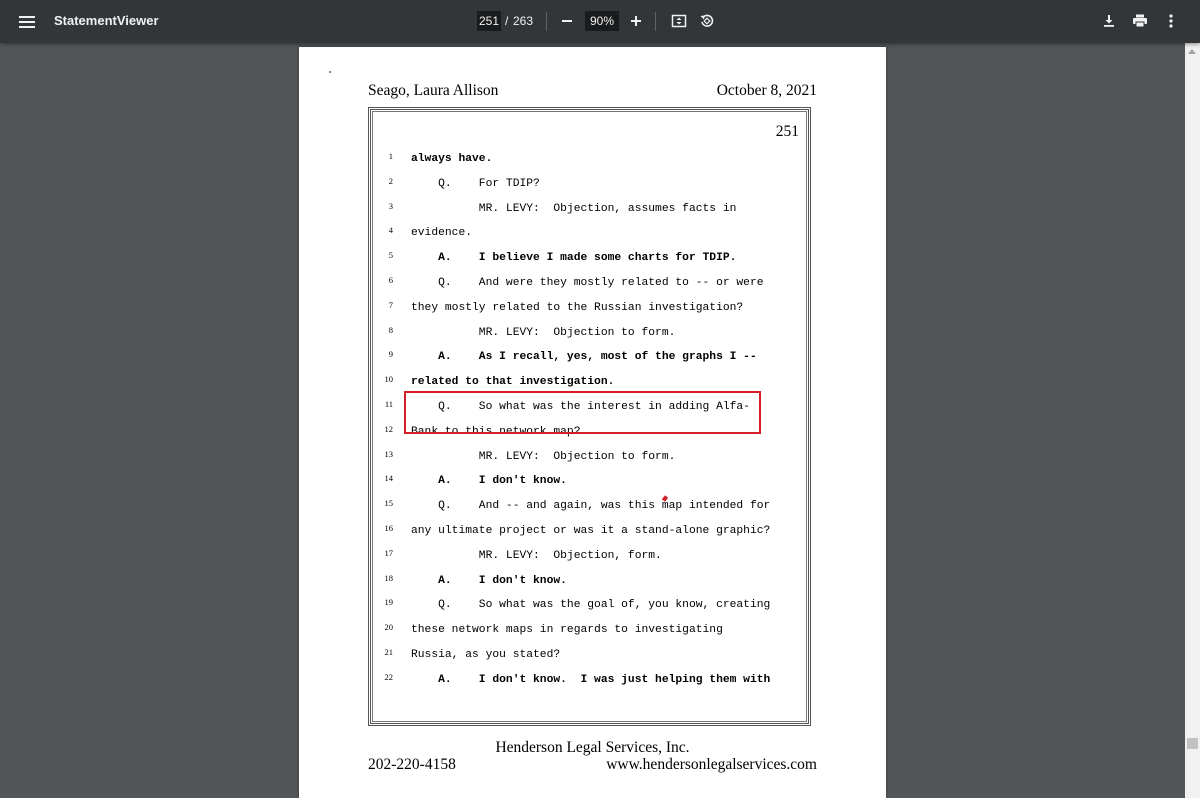  Describe the element at coordinates (390, 156) in the screenshot. I see `line-number: 1` at that location.